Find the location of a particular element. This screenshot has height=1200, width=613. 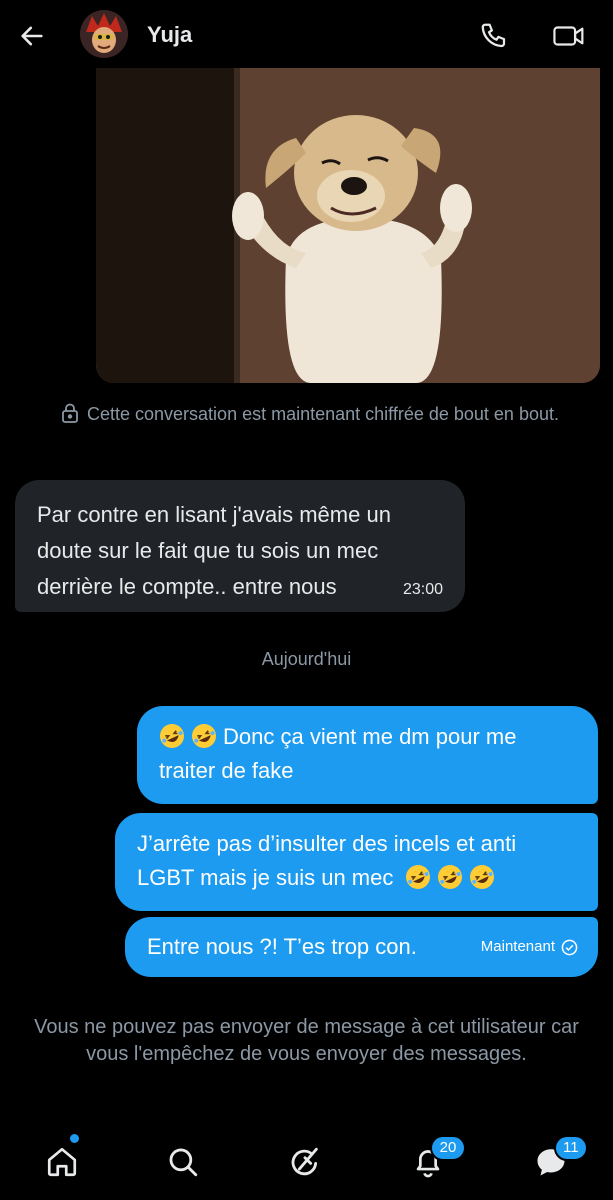

nav-search is located at coordinates (183, 1162).